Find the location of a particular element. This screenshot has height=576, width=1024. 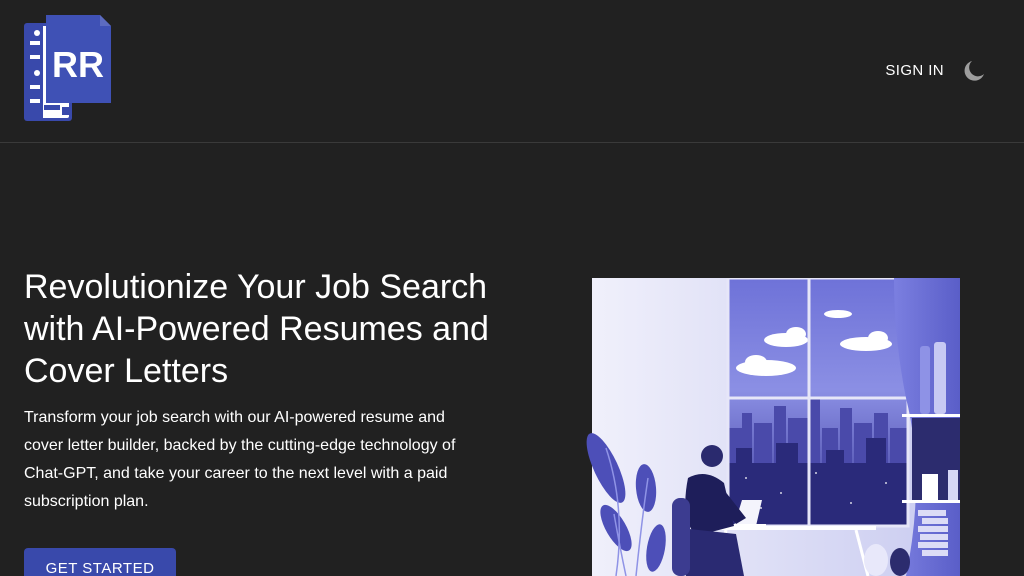

get-started-button: GET STARTED is located at coordinates (100, 562).